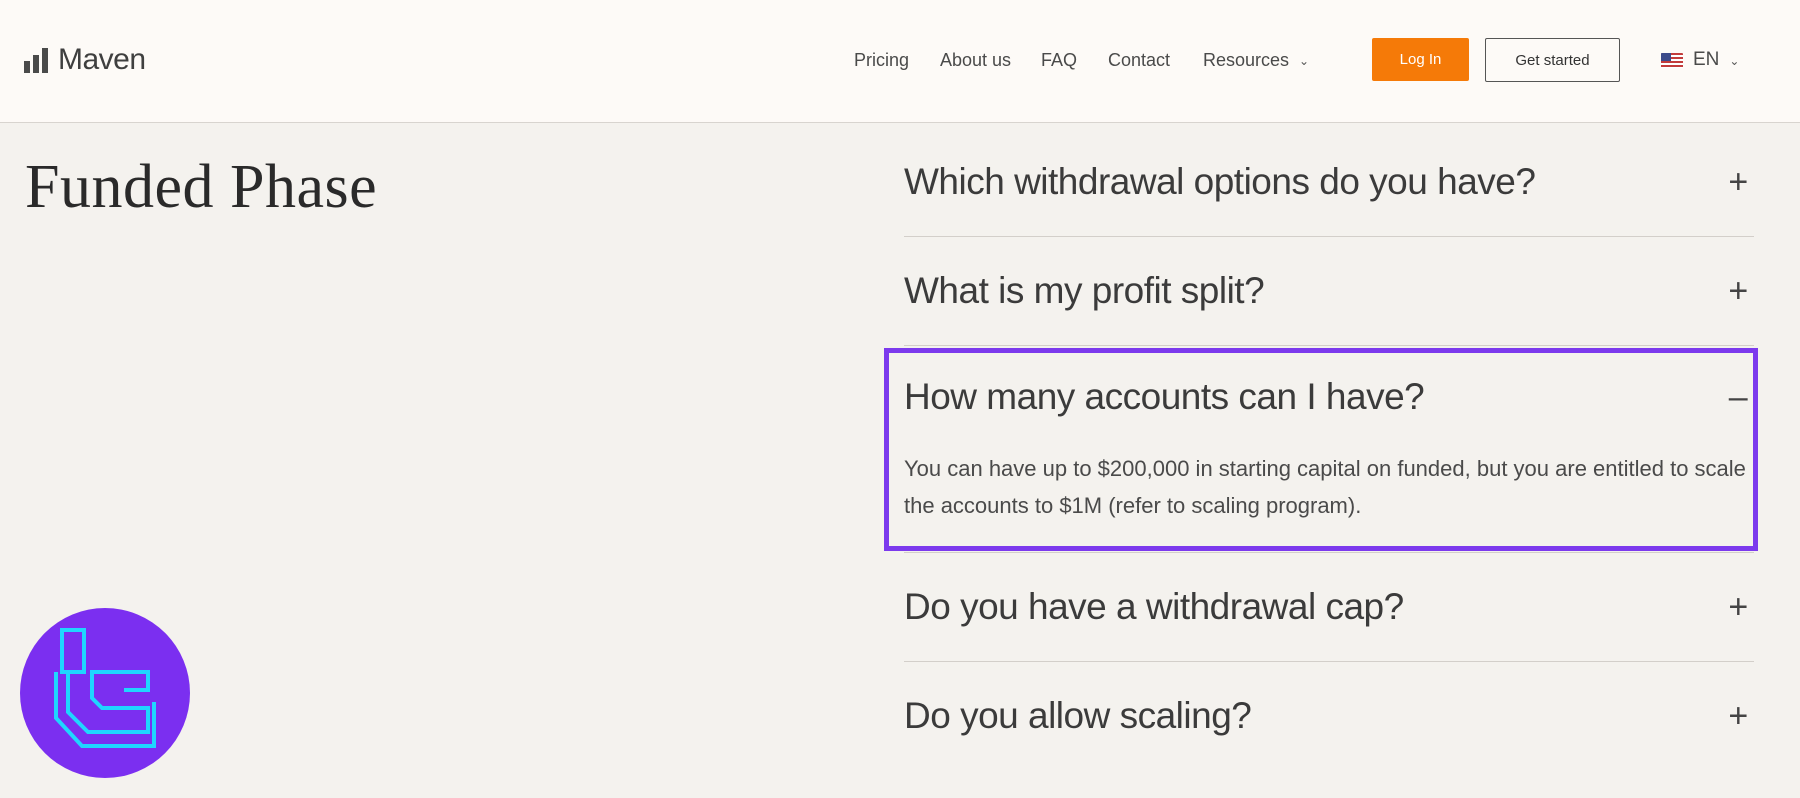 The image size is (1800, 798). What do you see at coordinates (1246, 59) in the screenshot?
I see `nav-resources-label: Resources` at bounding box center [1246, 59].